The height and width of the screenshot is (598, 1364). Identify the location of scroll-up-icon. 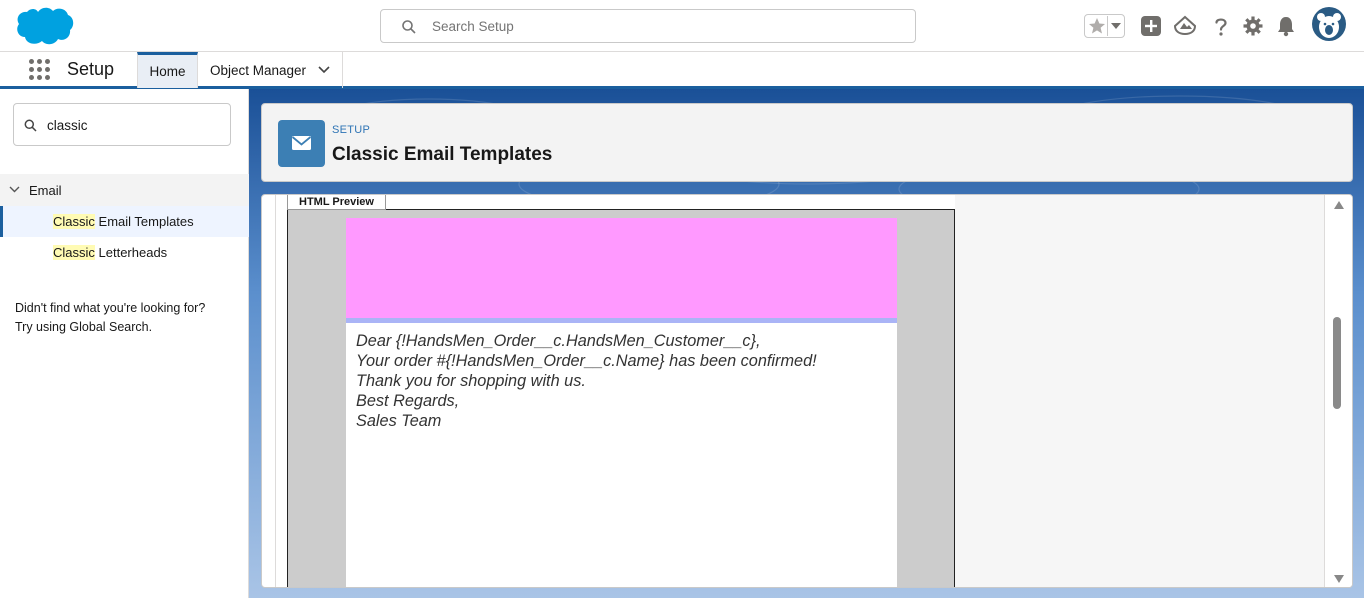
(1339, 205).